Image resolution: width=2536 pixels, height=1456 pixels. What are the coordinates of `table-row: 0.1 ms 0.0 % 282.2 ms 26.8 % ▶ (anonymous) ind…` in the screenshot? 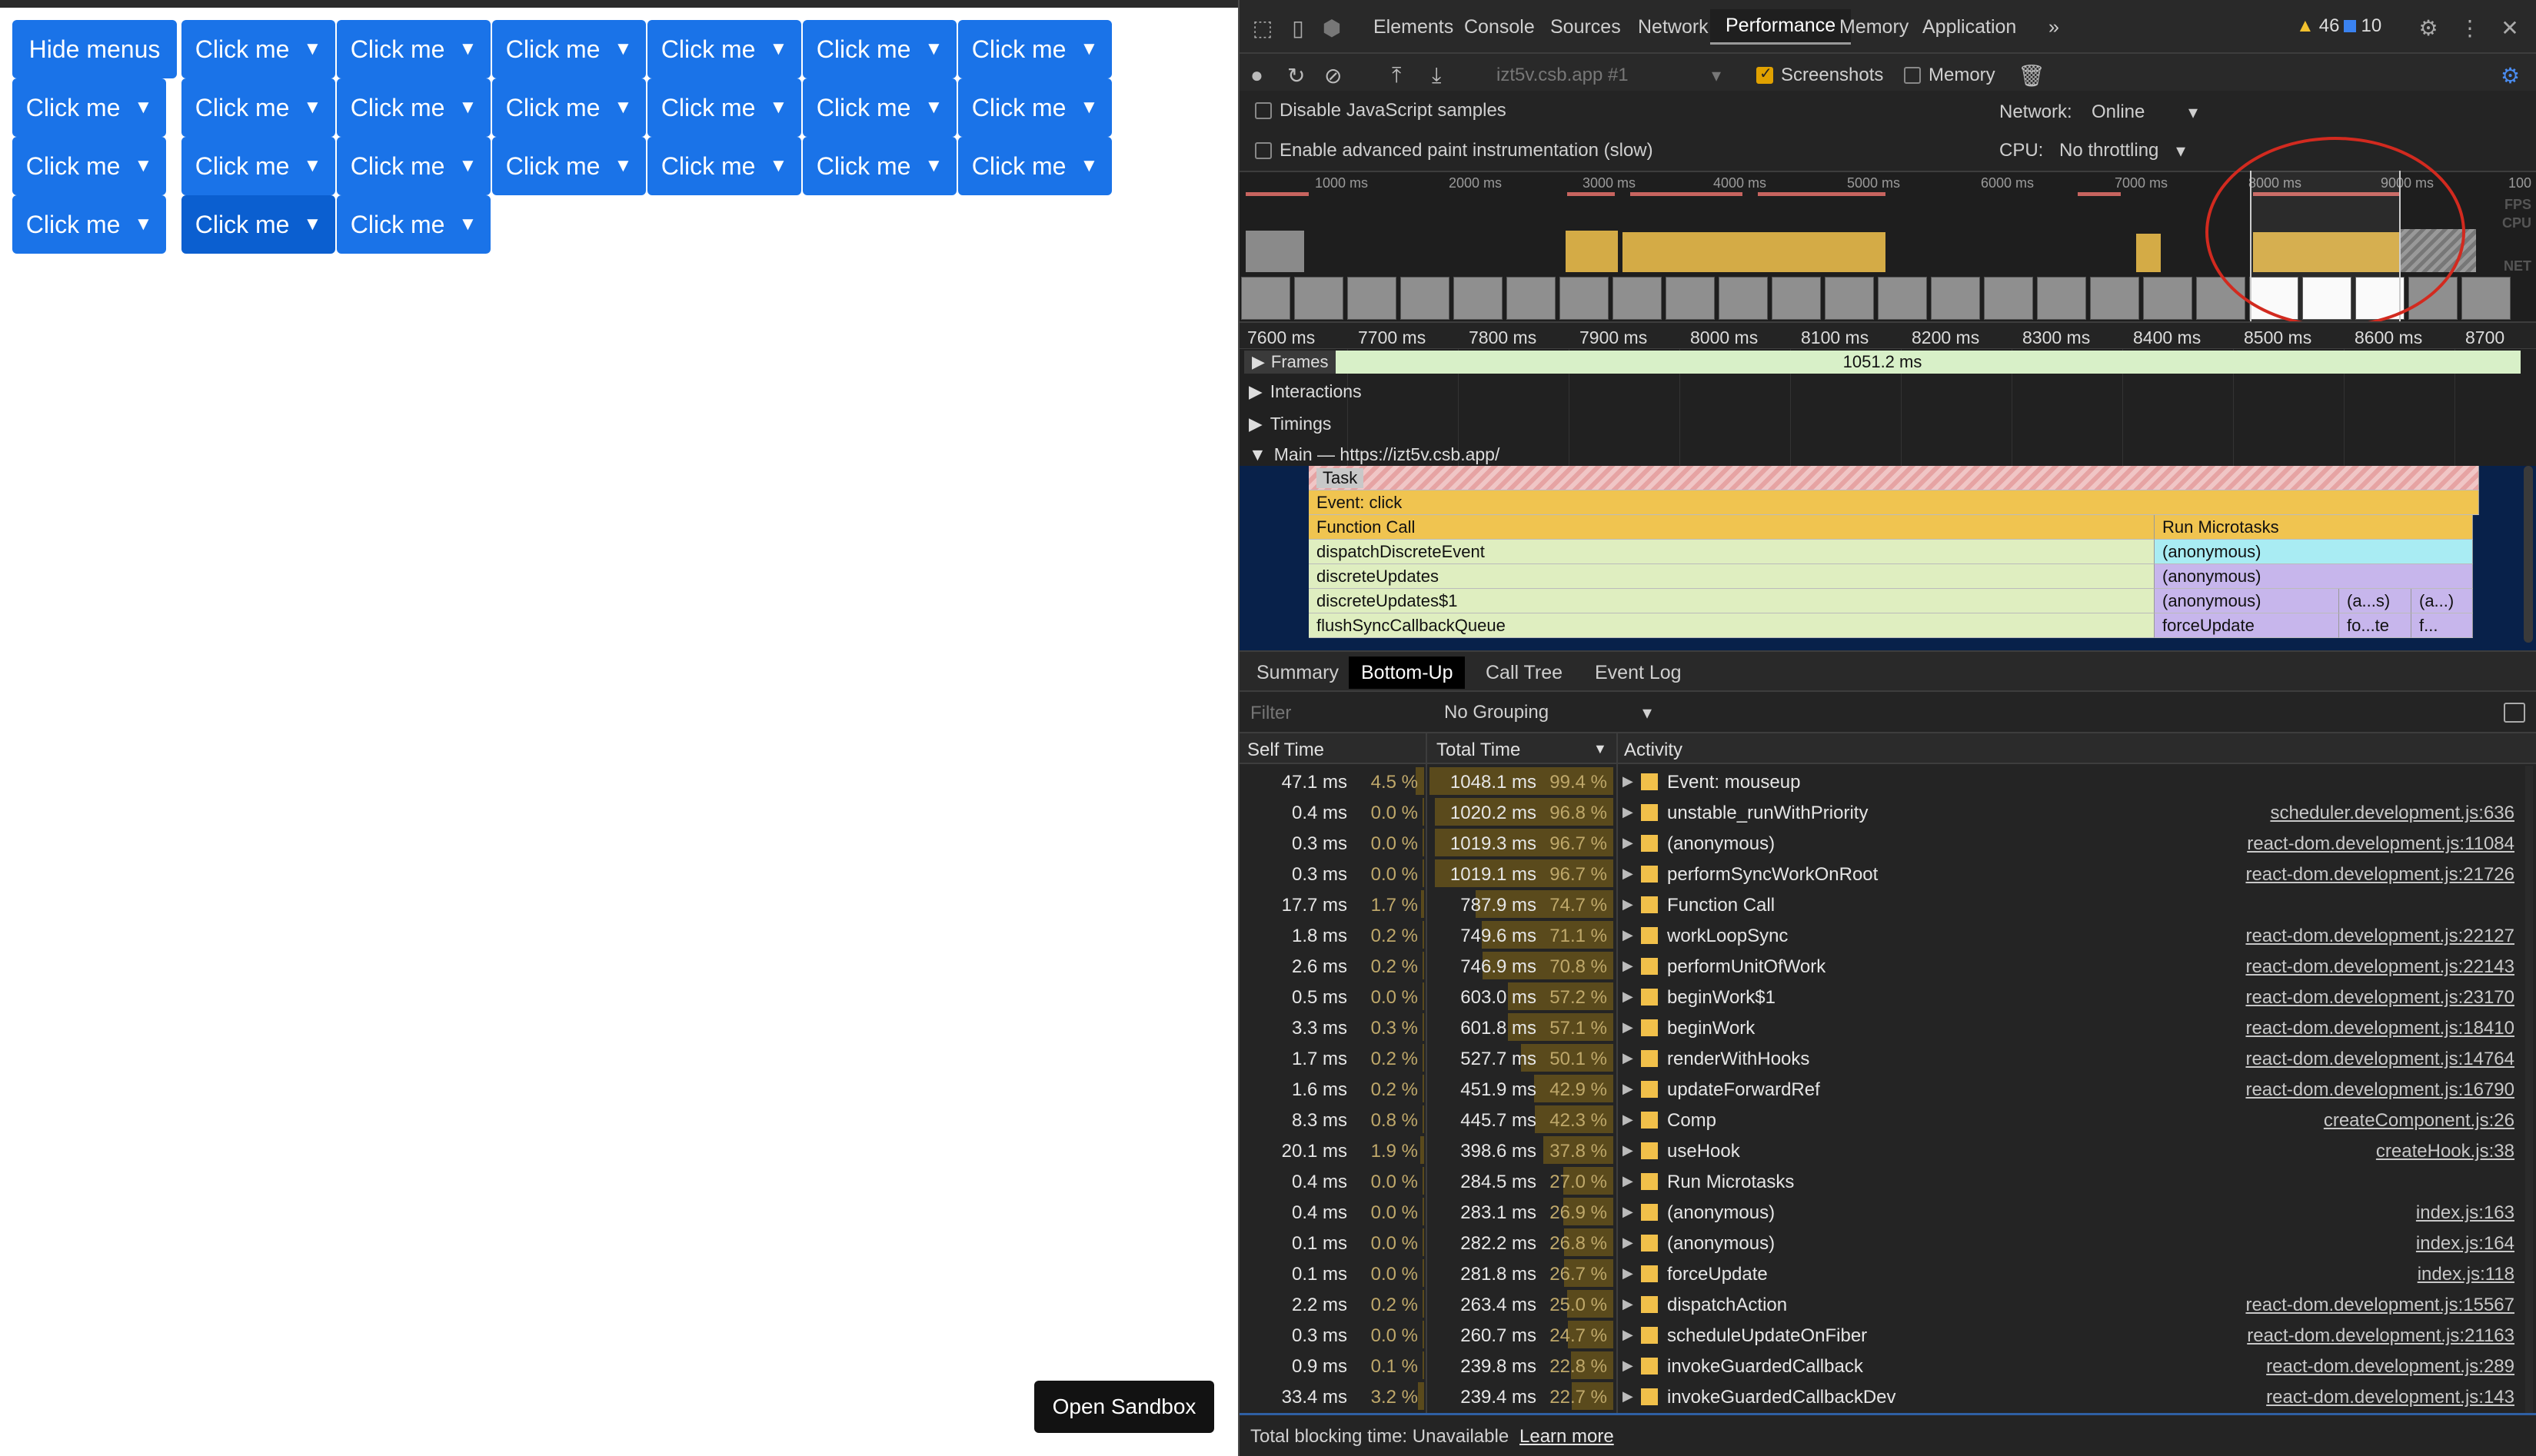 It's located at (1888, 1242).